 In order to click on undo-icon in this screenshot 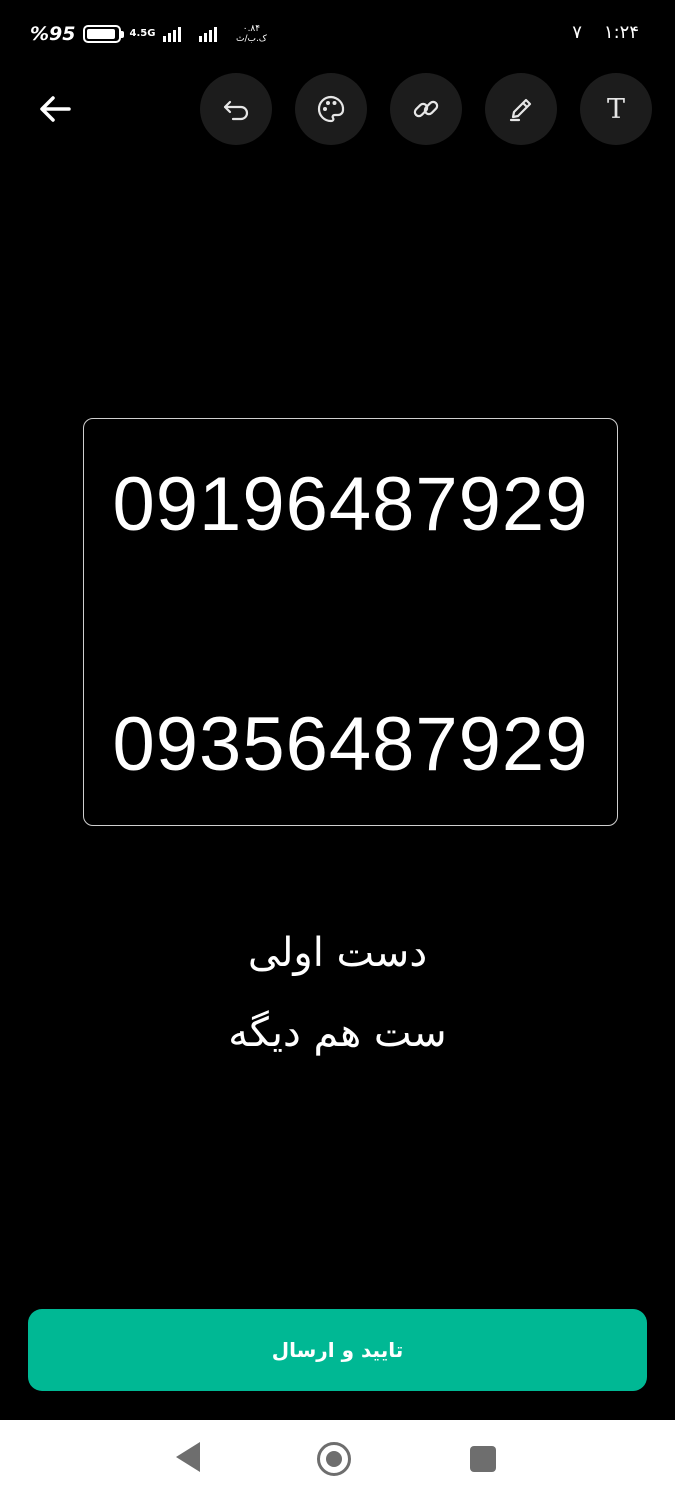, I will do `click(236, 110)`.